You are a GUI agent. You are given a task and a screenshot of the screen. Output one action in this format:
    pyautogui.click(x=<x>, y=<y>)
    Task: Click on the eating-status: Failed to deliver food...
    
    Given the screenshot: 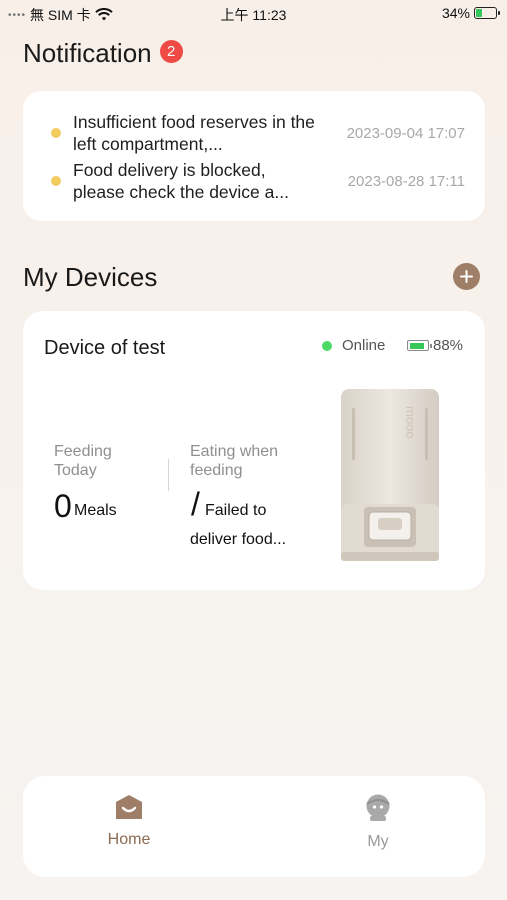 What is the action you would take?
    pyautogui.click(x=238, y=525)
    